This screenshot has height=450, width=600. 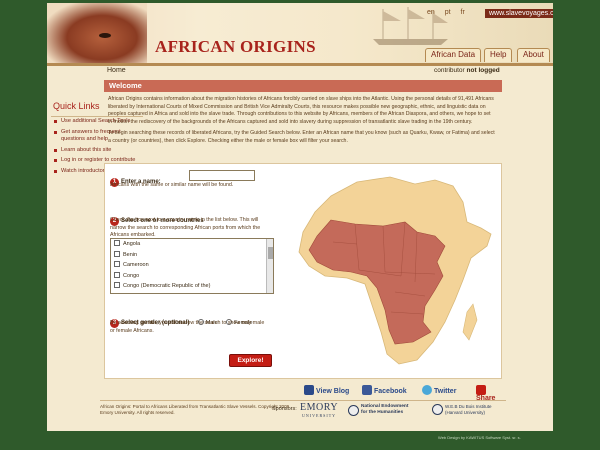 What do you see at coordinates (222, 175) in the screenshot?
I see `name-input` at bounding box center [222, 175].